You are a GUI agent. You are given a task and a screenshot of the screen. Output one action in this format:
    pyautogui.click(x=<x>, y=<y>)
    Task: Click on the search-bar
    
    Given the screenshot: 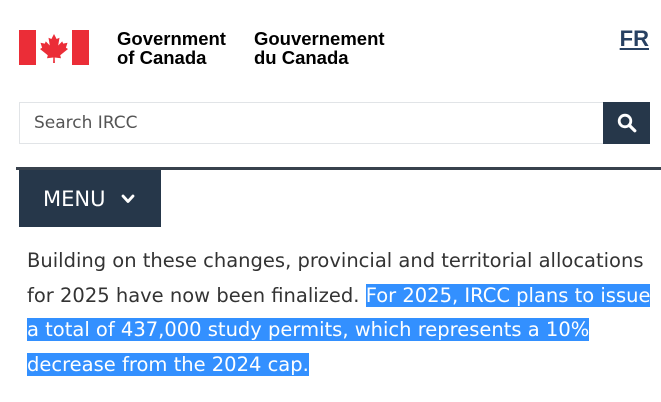 What is the action you would take?
    pyautogui.click(x=334, y=123)
    